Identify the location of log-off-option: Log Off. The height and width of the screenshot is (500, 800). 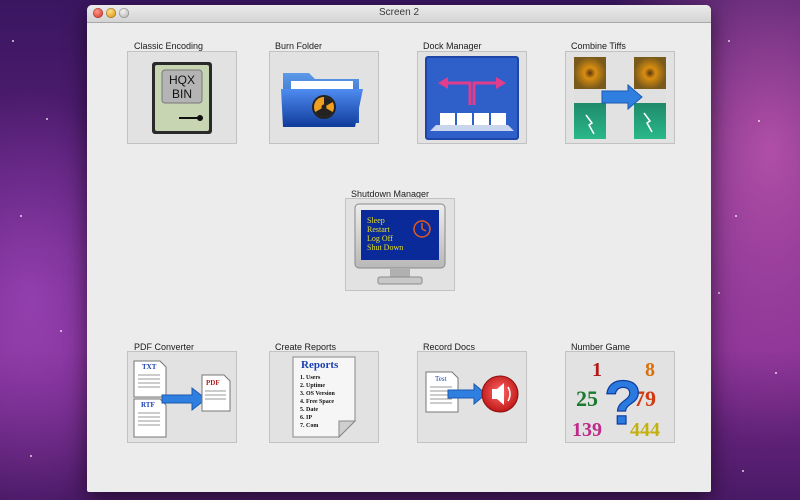
(380, 238).